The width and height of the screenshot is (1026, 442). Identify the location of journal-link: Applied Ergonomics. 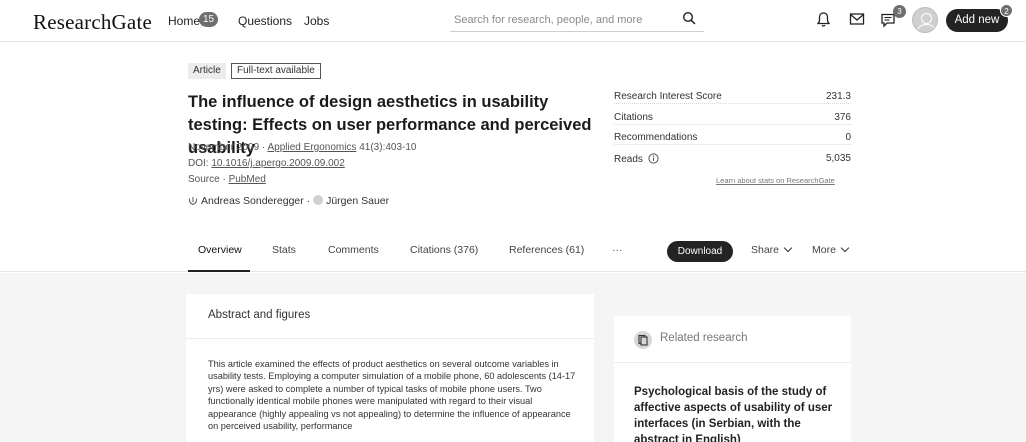
(312, 147).